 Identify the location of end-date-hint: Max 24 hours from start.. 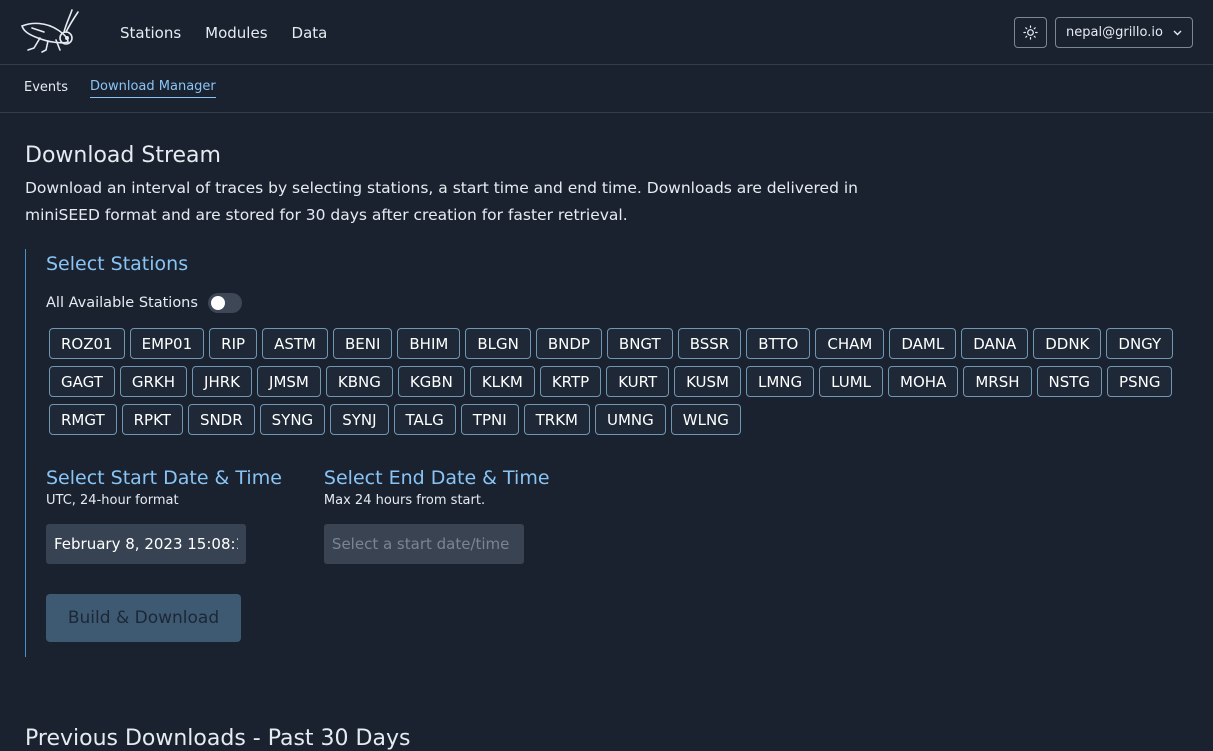
(404, 500).